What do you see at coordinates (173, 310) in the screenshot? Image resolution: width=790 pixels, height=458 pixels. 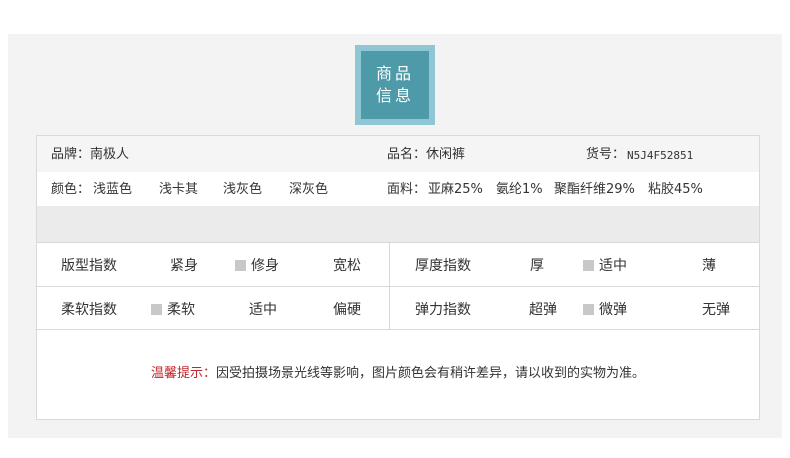 I see `softness-option-selected: 柔软` at bounding box center [173, 310].